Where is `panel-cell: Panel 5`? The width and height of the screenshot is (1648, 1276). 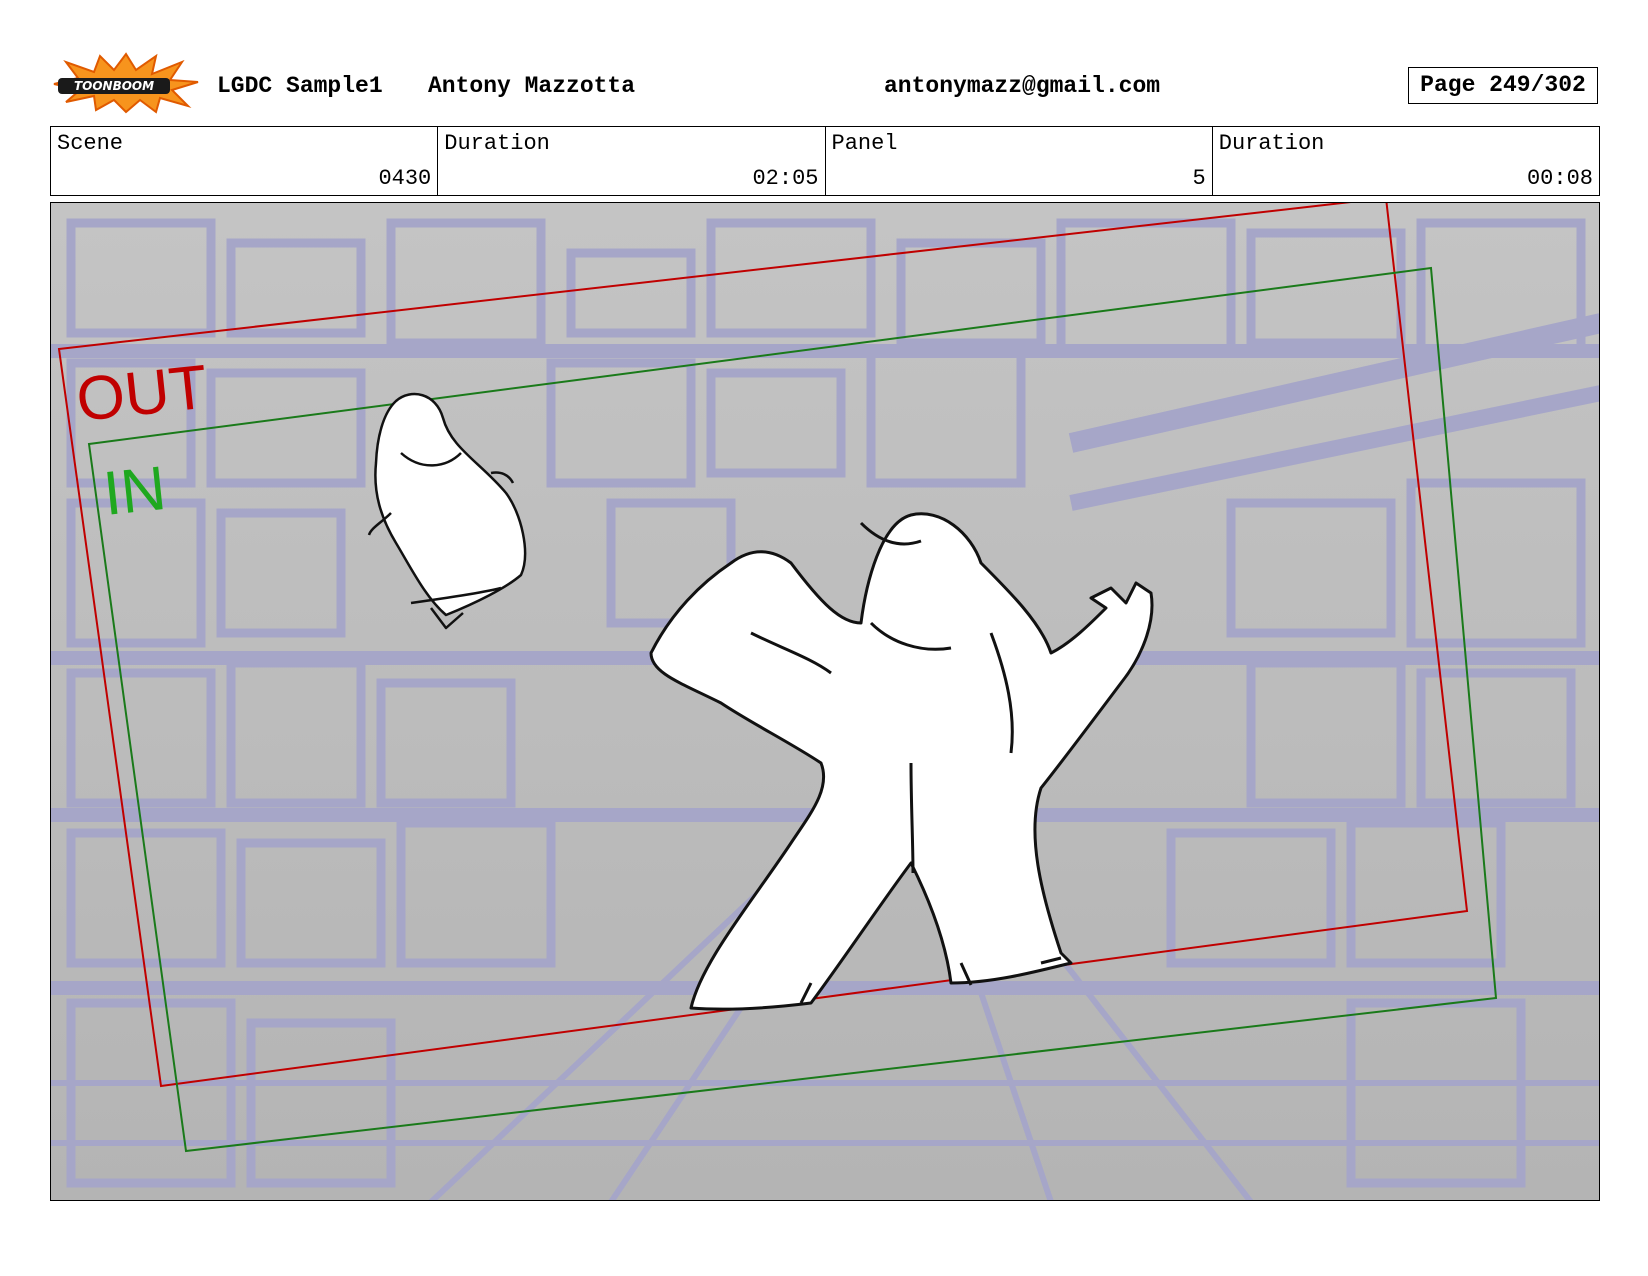
panel-cell: Panel 5 is located at coordinates (1019, 161).